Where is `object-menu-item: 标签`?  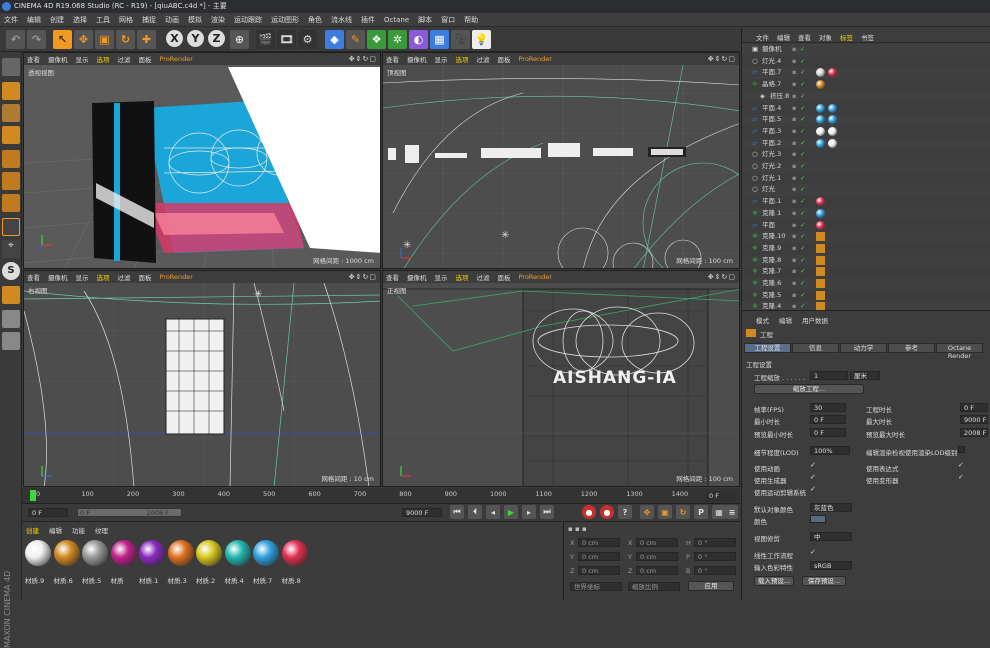
object-menu-item: 标签 is located at coordinates (846, 37).